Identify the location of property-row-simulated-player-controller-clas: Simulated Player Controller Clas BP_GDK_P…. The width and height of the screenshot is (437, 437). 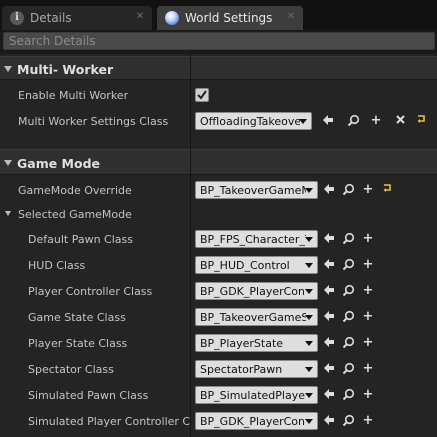
(218, 421).